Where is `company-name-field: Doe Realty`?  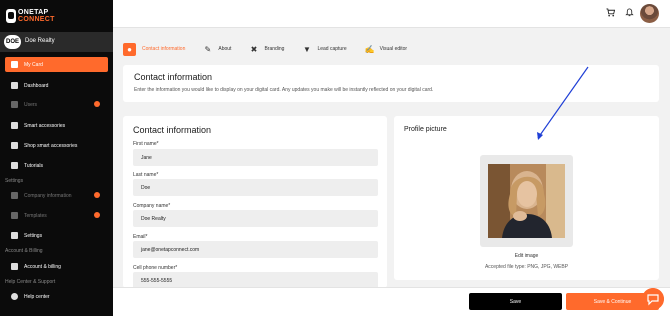
company-name-field: Doe Realty is located at coordinates (255, 218).